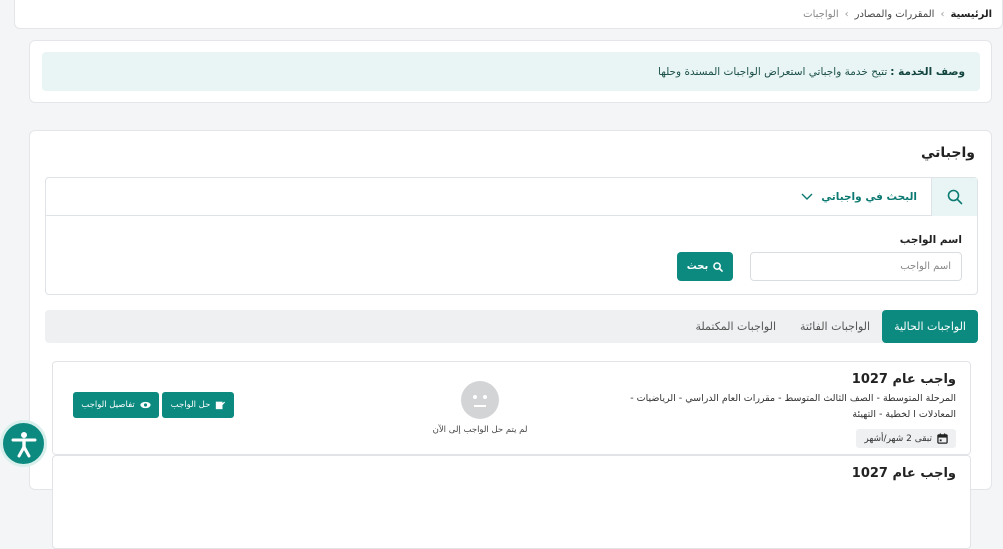 Image resolution: width=1003 pixels, height=549 pixels. I want to click on assignment-details-label: تفاصيل الواجب, so click(108, 405).